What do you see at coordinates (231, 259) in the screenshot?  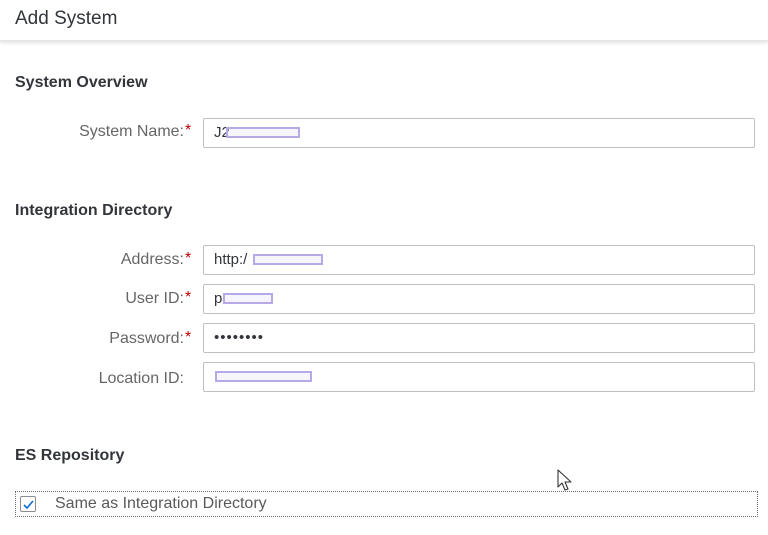 I see `address-value: http:/` at bounding box center [231, 259].